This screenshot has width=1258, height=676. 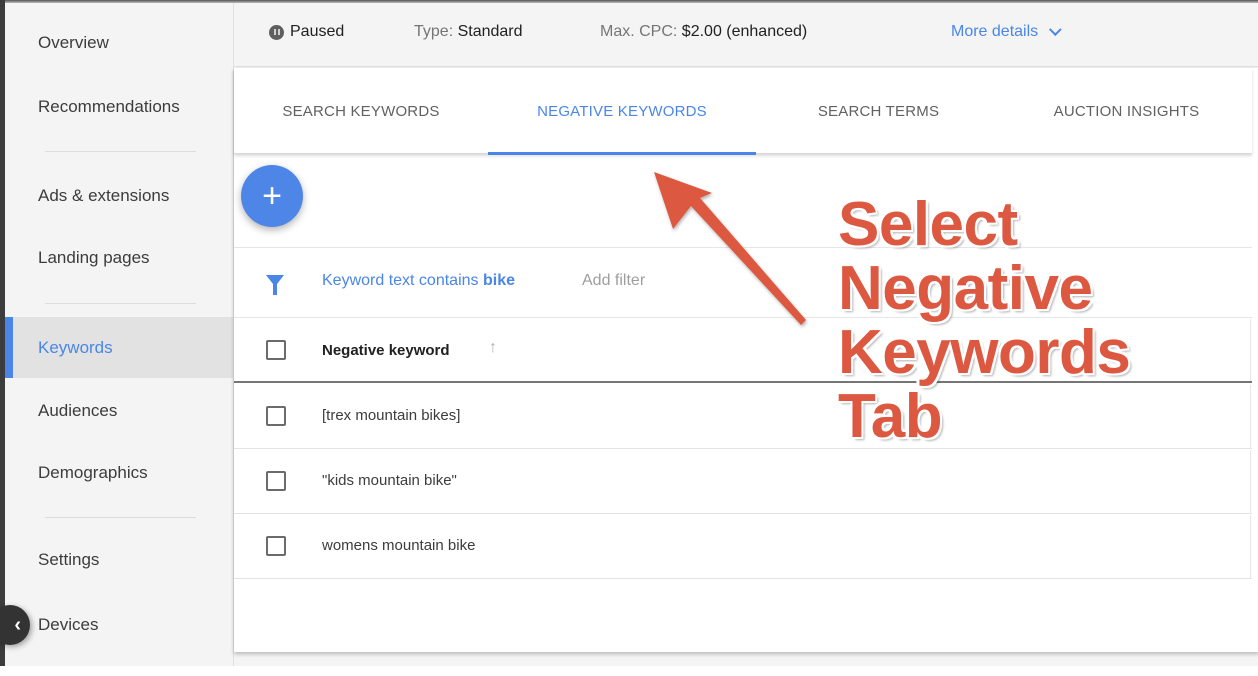 What do you see at coordinates (104, 195) in the screenshot?
I see `sidebar-item-label: Ads & extensions` at bounding box center [104, 195].